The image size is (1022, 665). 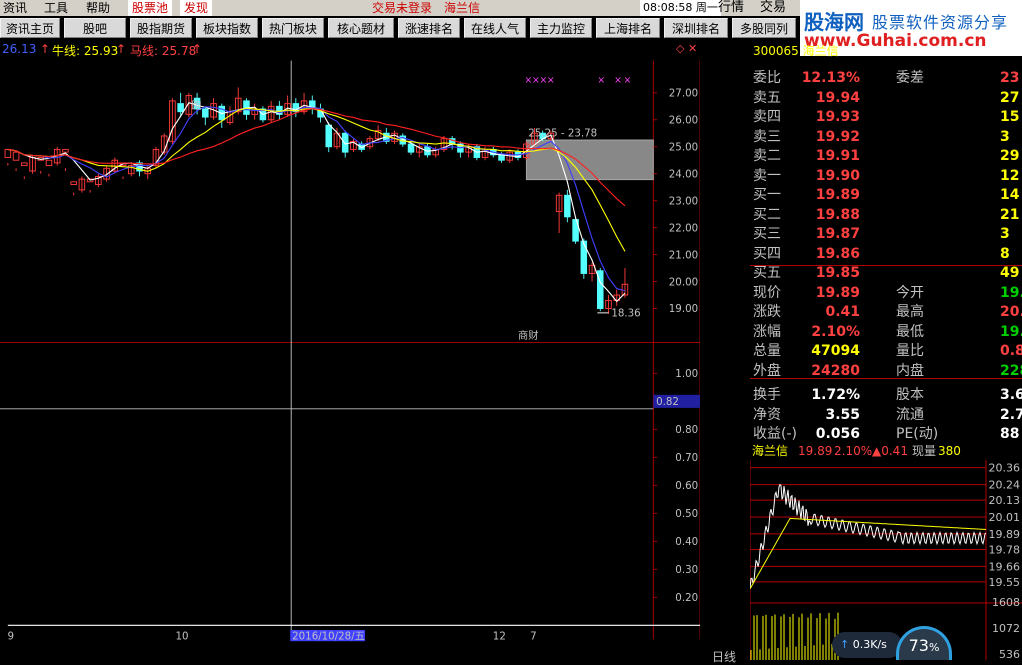 What do you see at coordinates (1005, 500) in the screenshot?
I see `mini-y-label: 20.13` at bounding box center [1005, 500].